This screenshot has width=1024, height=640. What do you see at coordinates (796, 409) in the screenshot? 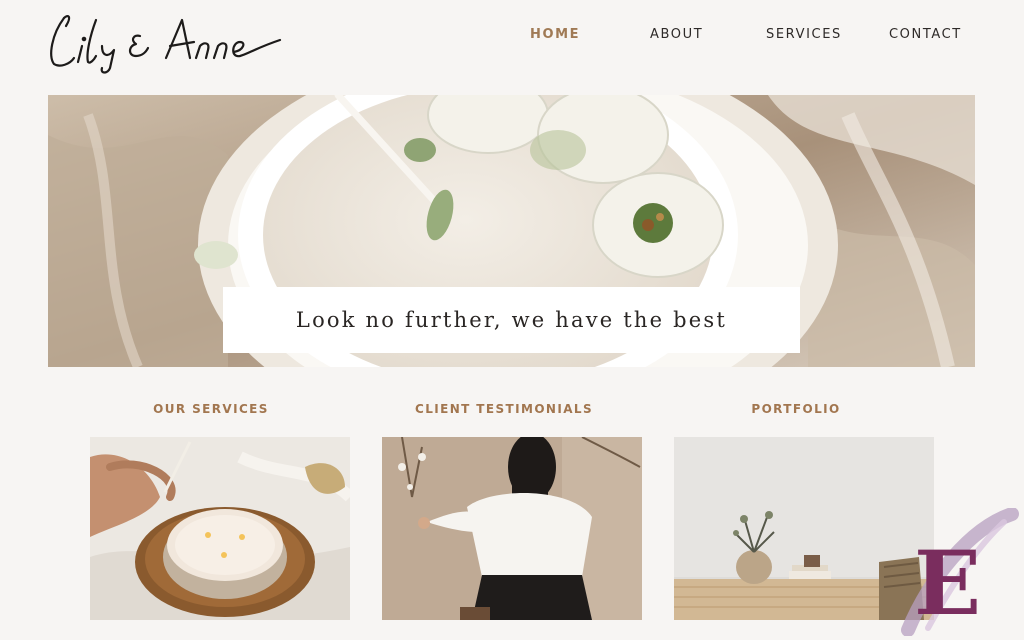
I see `section-title-portfolio: PORTFOLIO` at bounding box center [796, 409].